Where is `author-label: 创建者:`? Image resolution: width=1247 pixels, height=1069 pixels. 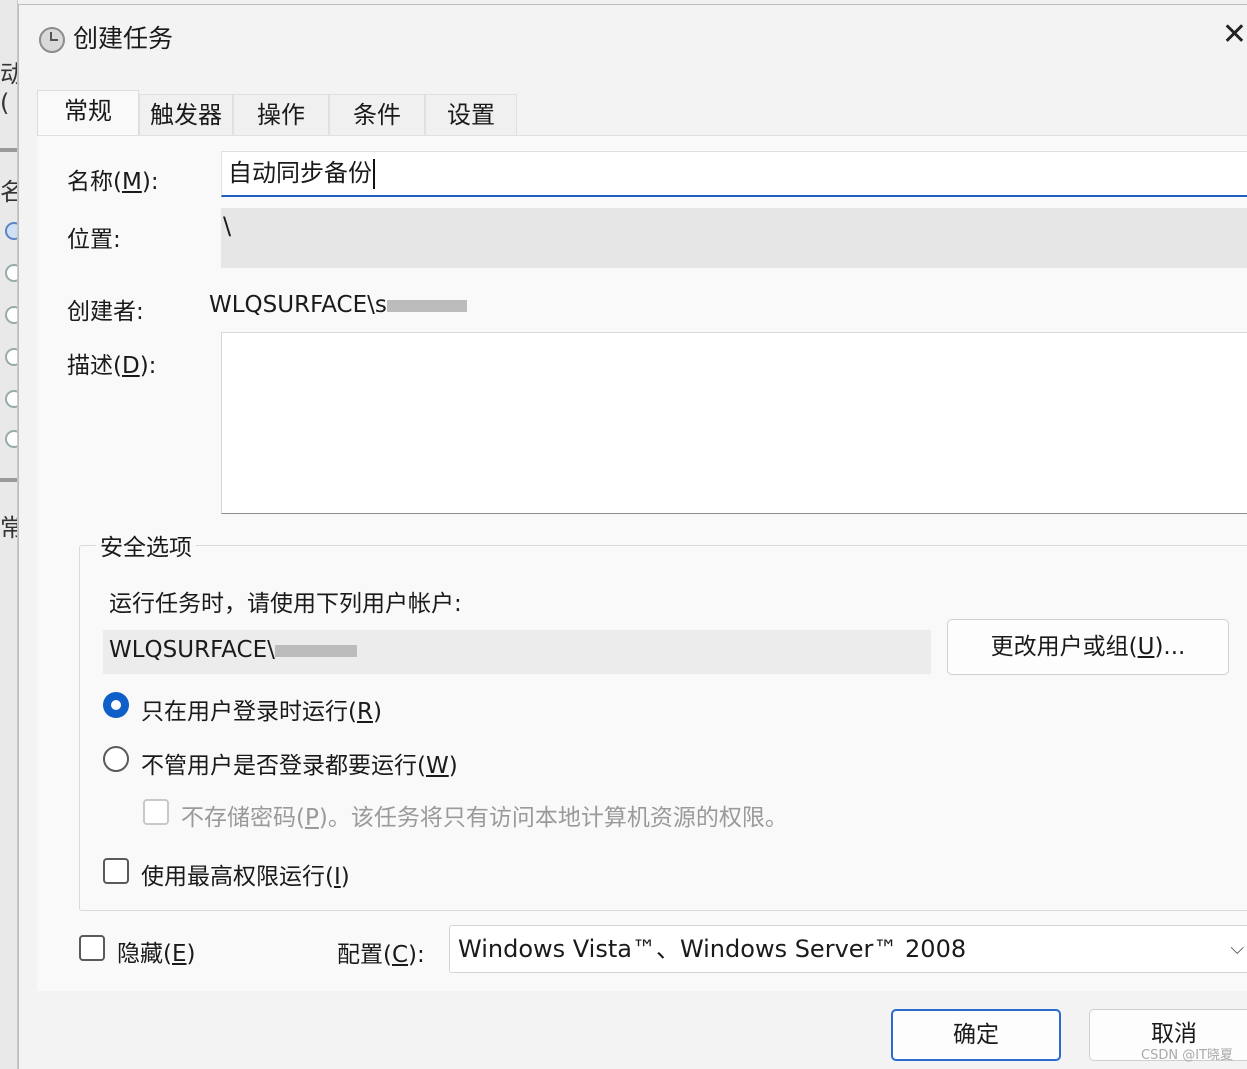
author-label: 创建者: is located at coordinates (105, 312).